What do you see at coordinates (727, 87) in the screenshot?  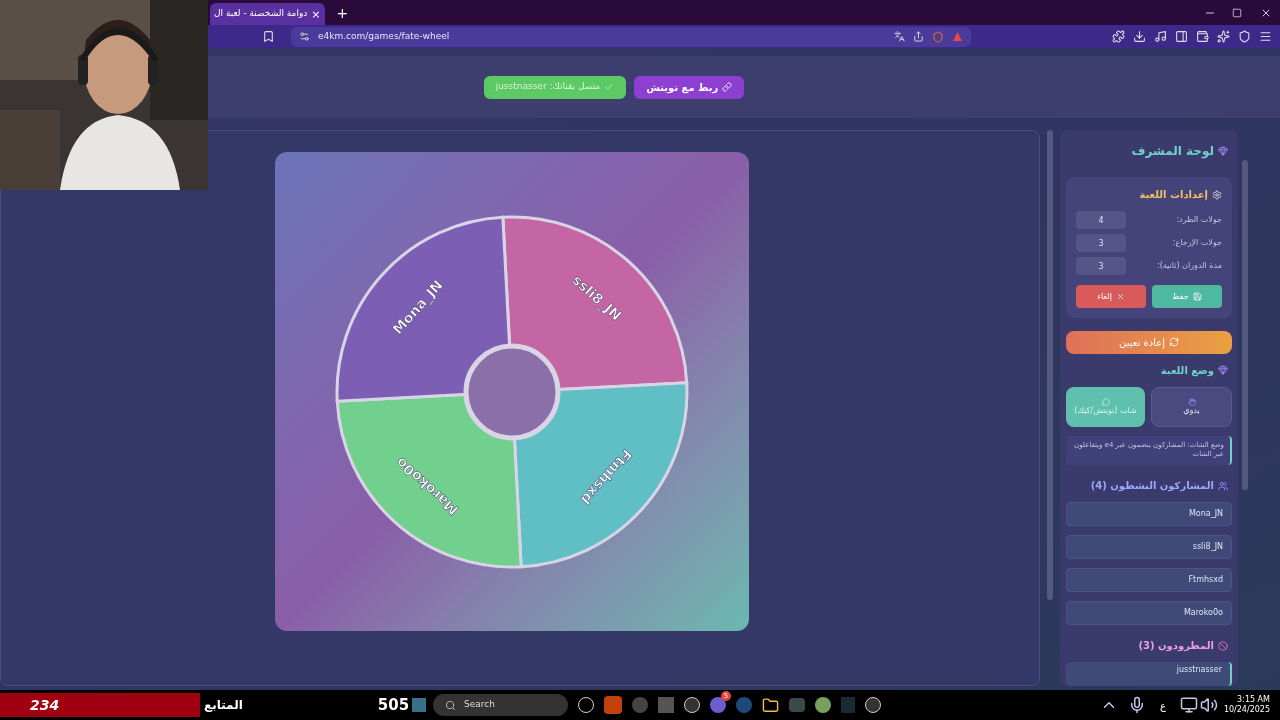 I see `link-icon` at bounding box center [727, 87].